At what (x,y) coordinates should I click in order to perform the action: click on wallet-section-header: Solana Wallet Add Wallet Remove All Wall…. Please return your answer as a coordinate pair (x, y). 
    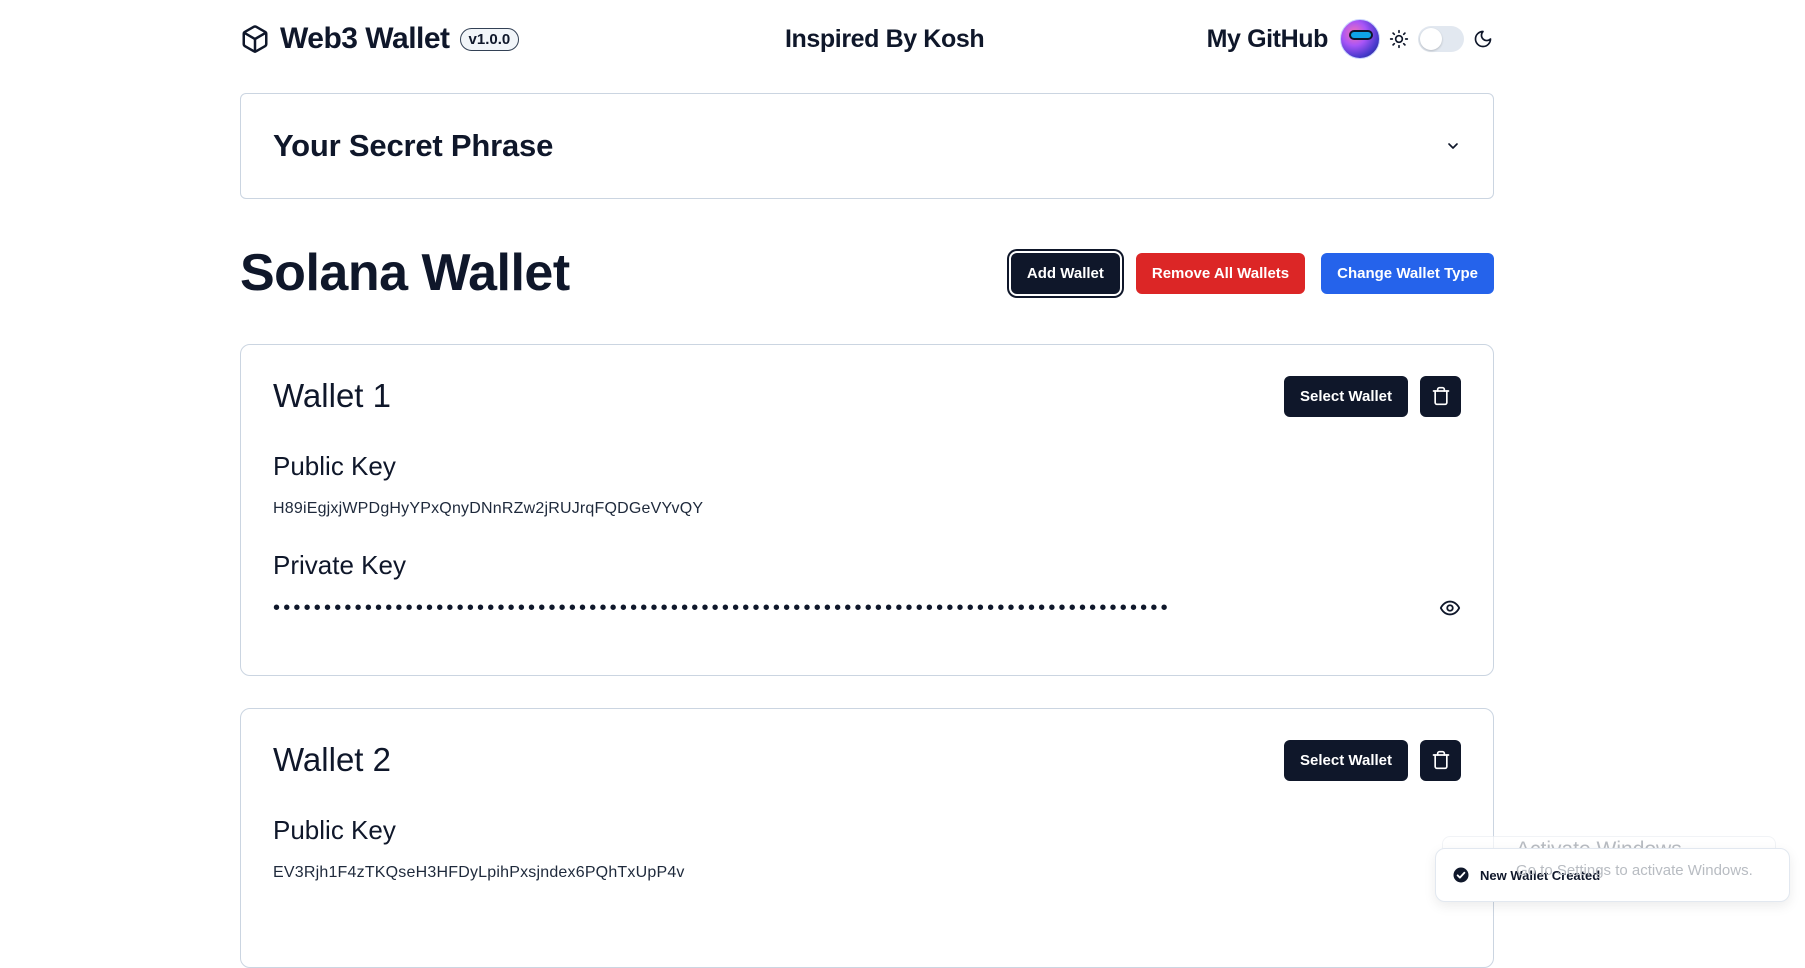
    Looking at the image, I should click on (867, 273).